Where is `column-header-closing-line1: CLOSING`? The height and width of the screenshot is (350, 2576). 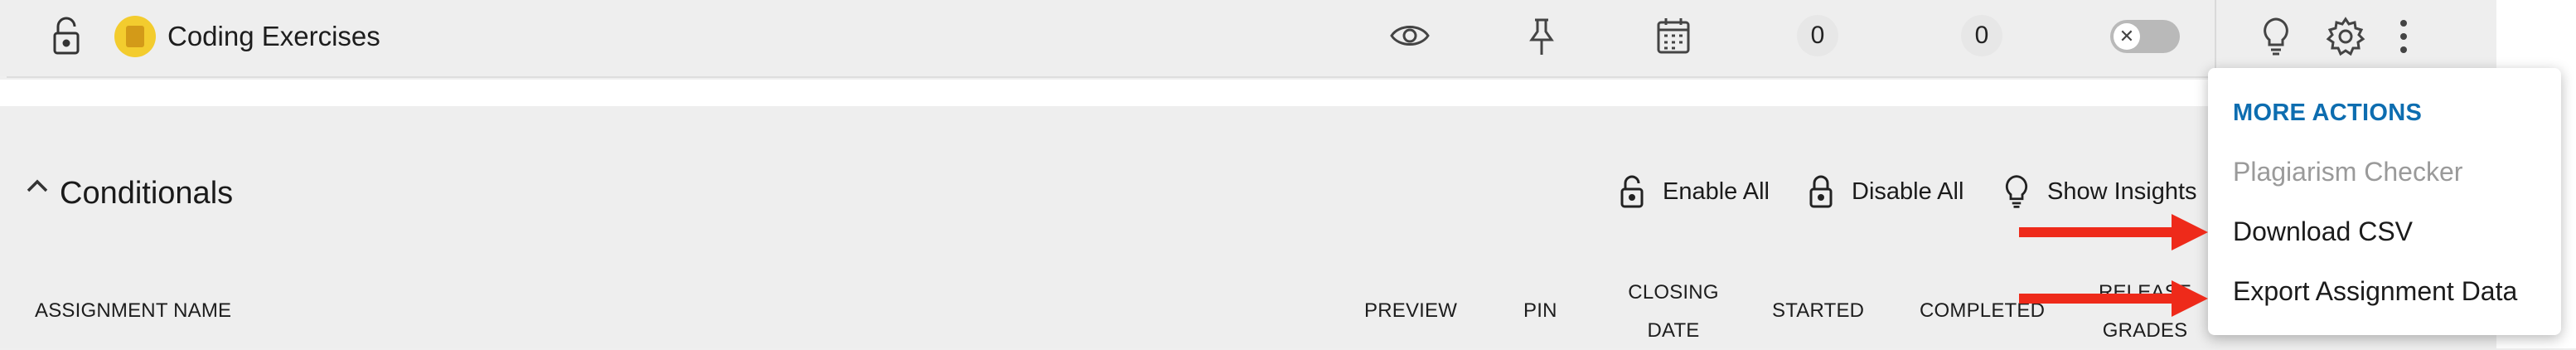
column-header-closing-line1: CLOSING is located at coordinates (1673, 292).